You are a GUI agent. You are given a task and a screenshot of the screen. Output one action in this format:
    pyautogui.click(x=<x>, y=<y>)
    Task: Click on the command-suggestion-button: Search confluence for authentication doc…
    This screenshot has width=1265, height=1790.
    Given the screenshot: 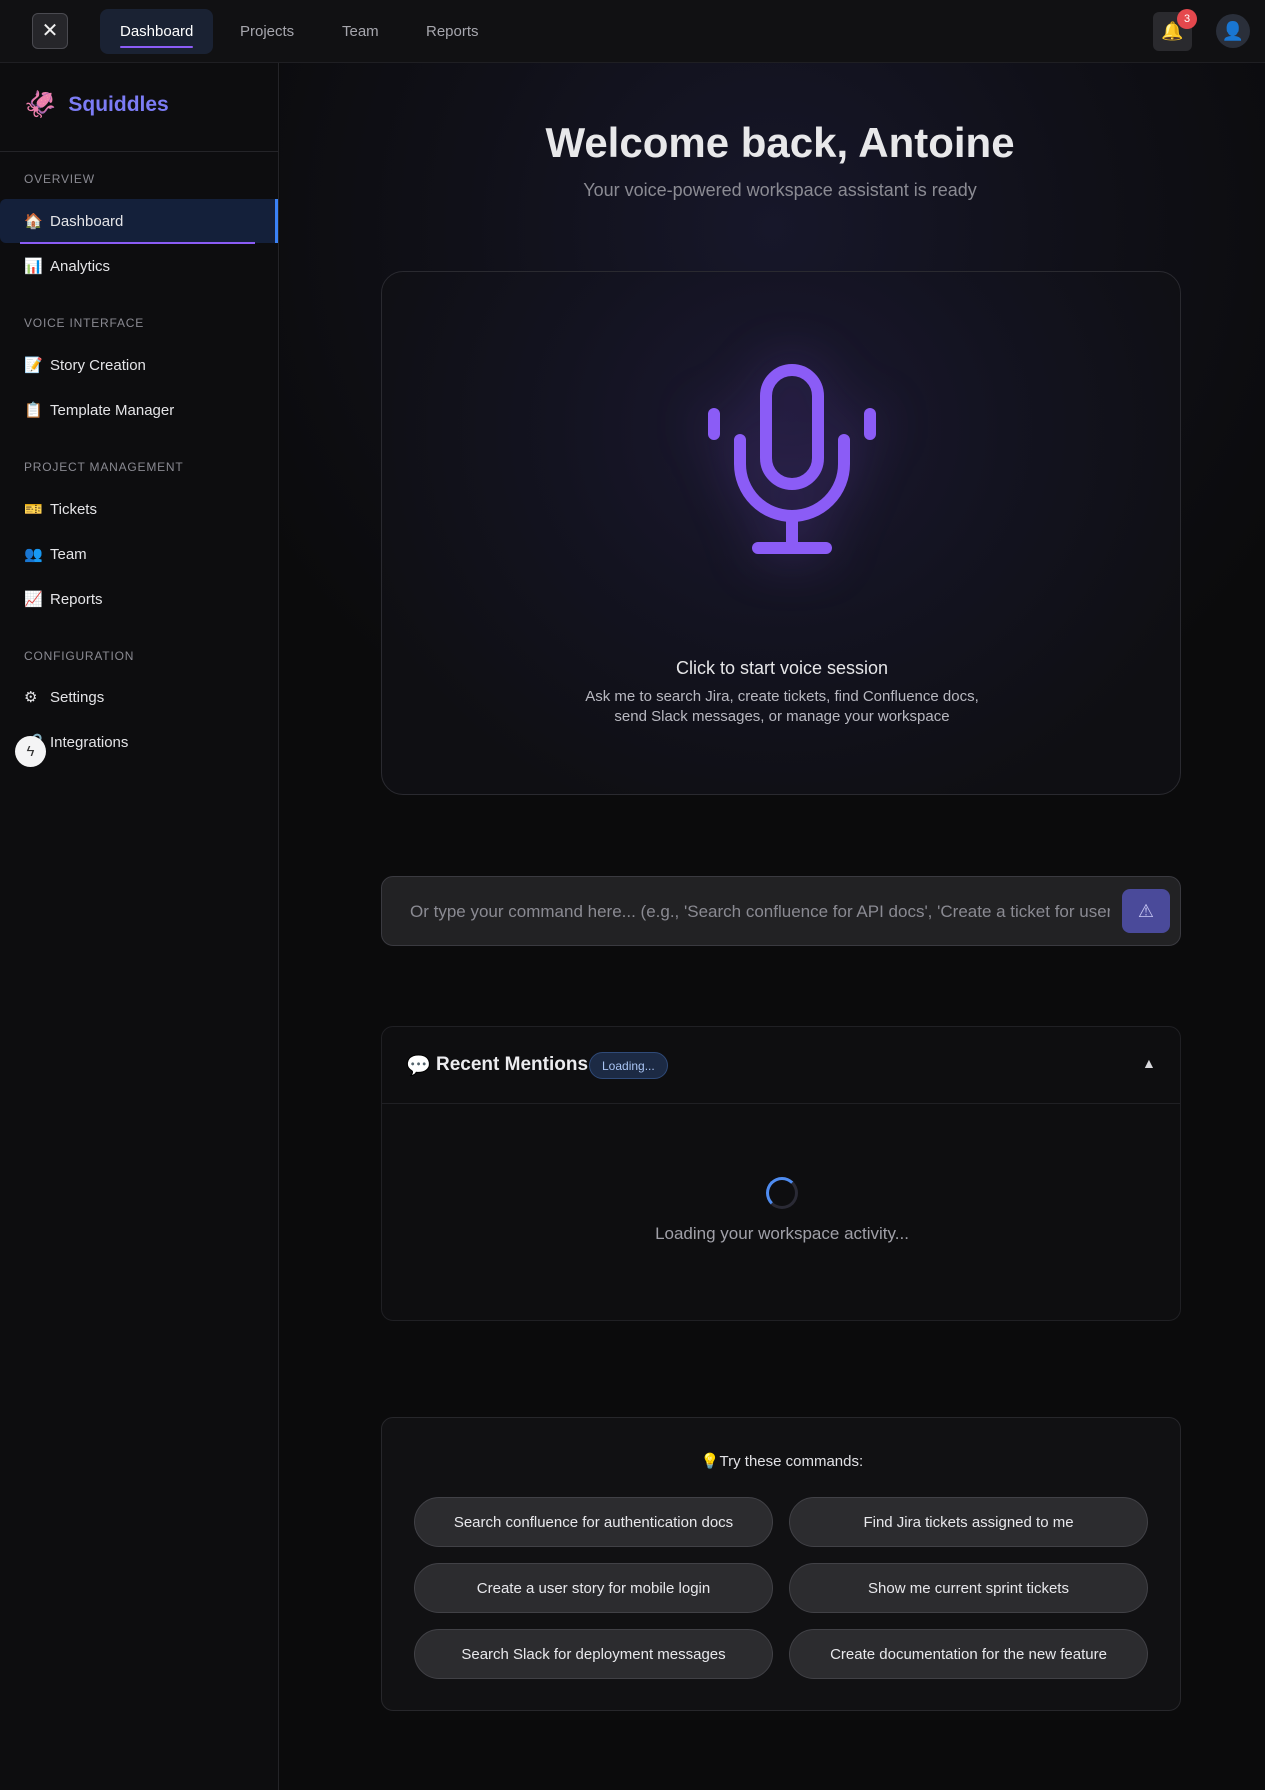 What is the action you would take?
    pyautogui.click(x=593, y=1522)
    